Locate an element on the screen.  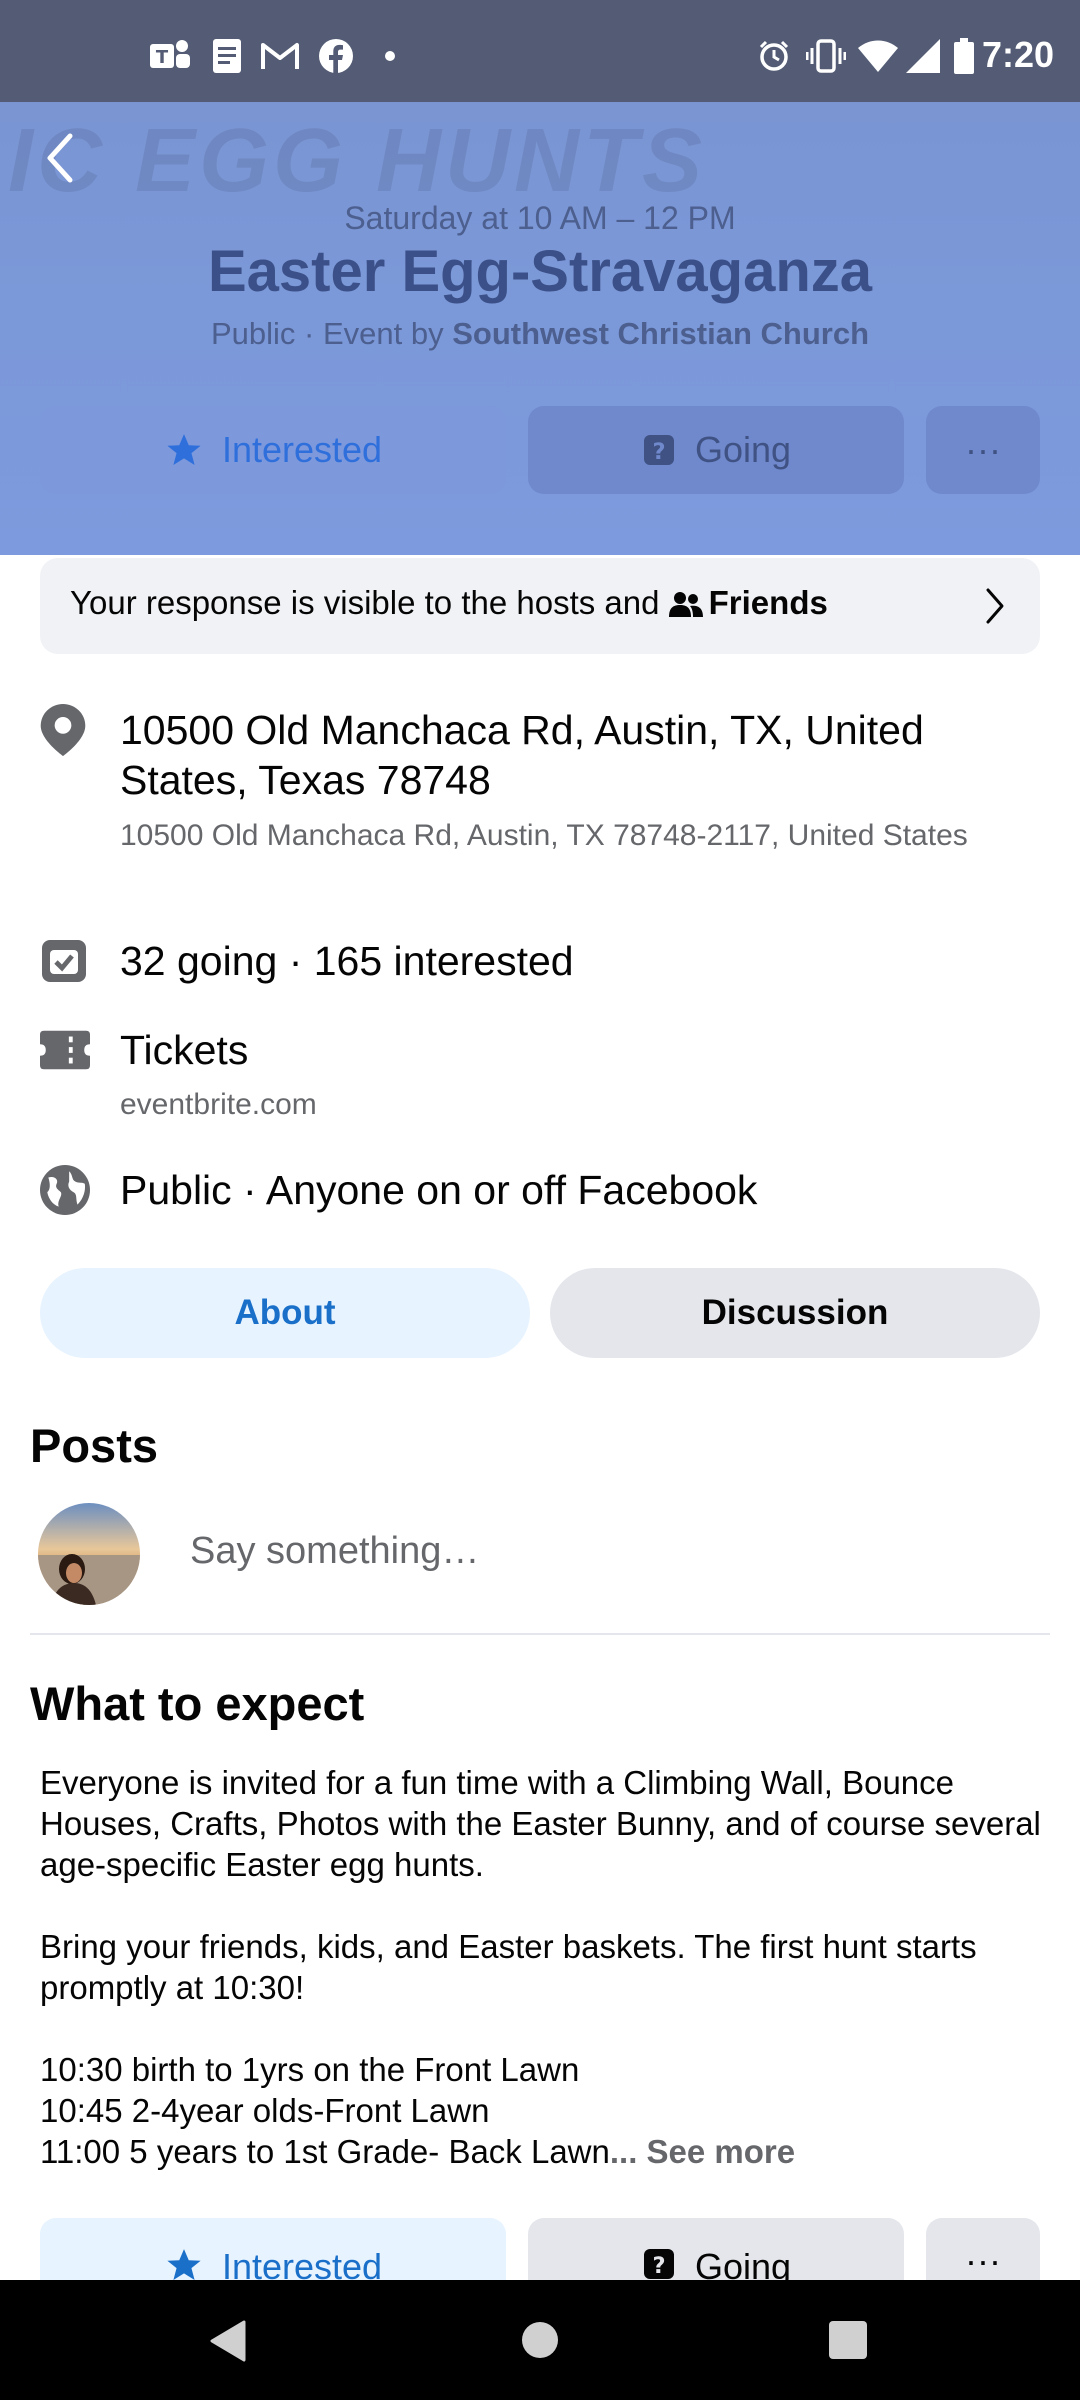
tickets-site: eventbrite.com is located at coordinates (218, 1104).